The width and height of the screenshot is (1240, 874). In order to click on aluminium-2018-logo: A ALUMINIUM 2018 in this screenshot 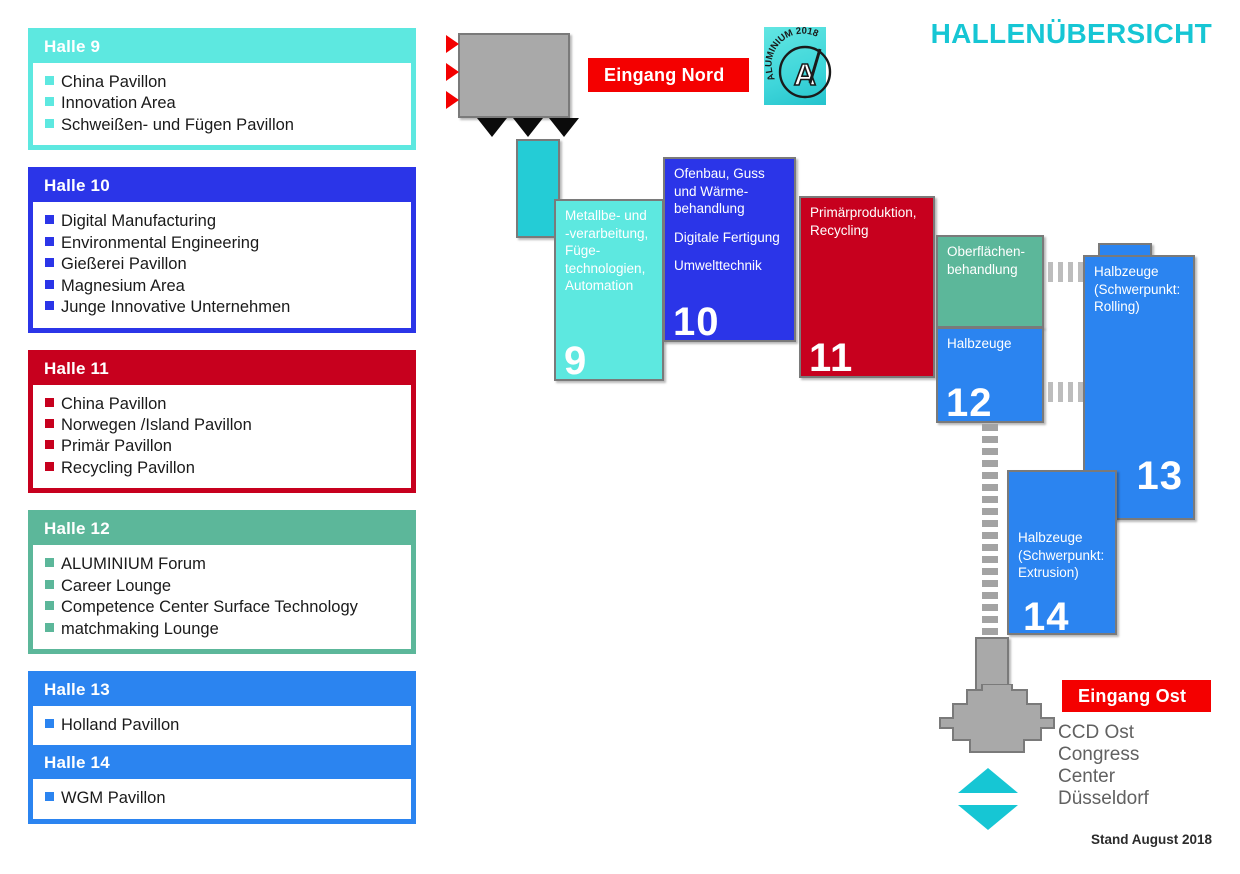, I will do `click(802, 68)`.